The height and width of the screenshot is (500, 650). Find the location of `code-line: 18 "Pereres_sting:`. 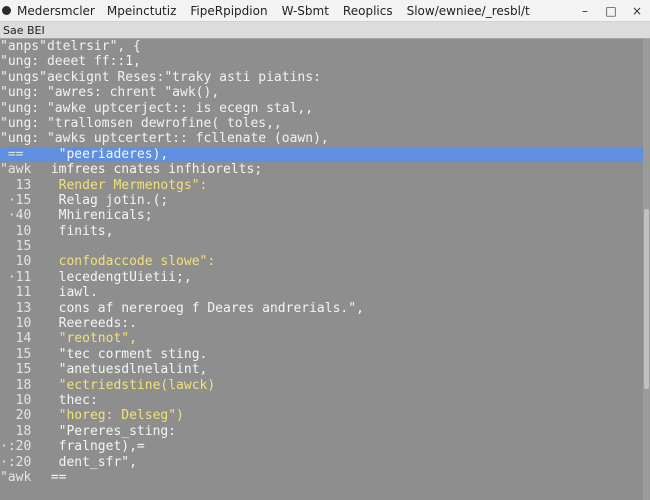

code-line: 18 "Pereres_sting: is located at coordinates (321, 431).